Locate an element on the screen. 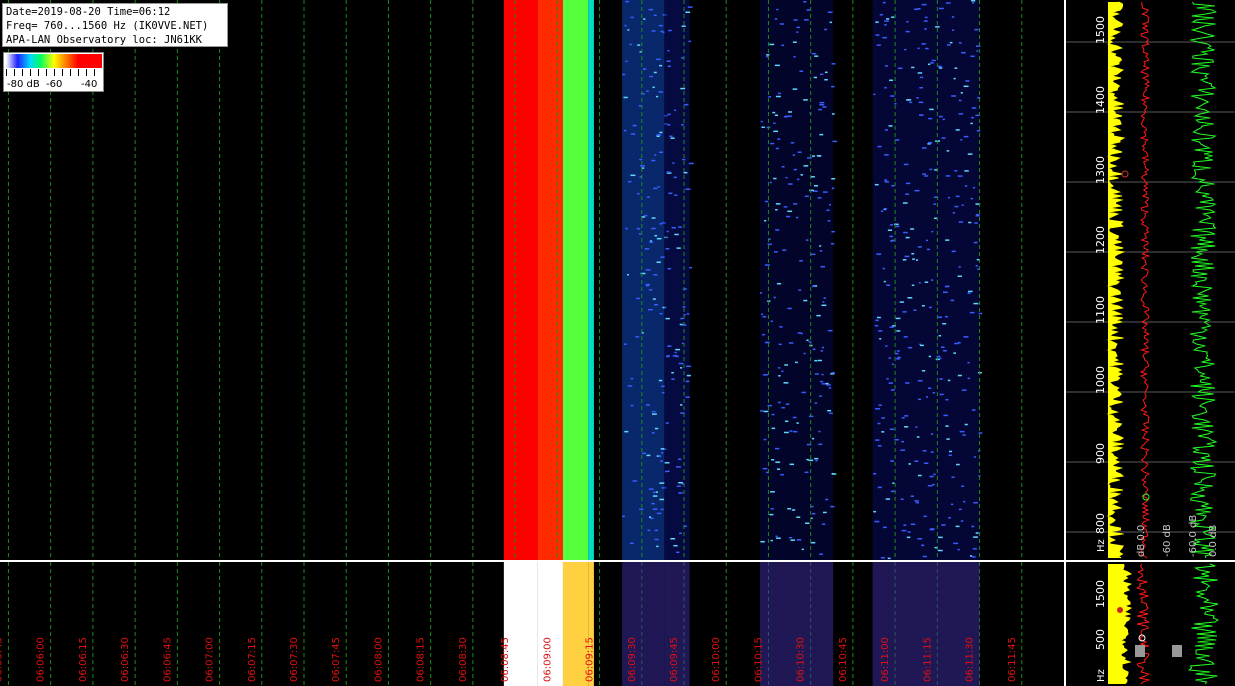 This screenshot has width=1235, height=686. time-tick-label-4: 06:06:45 is located at coordinates (167, 659).